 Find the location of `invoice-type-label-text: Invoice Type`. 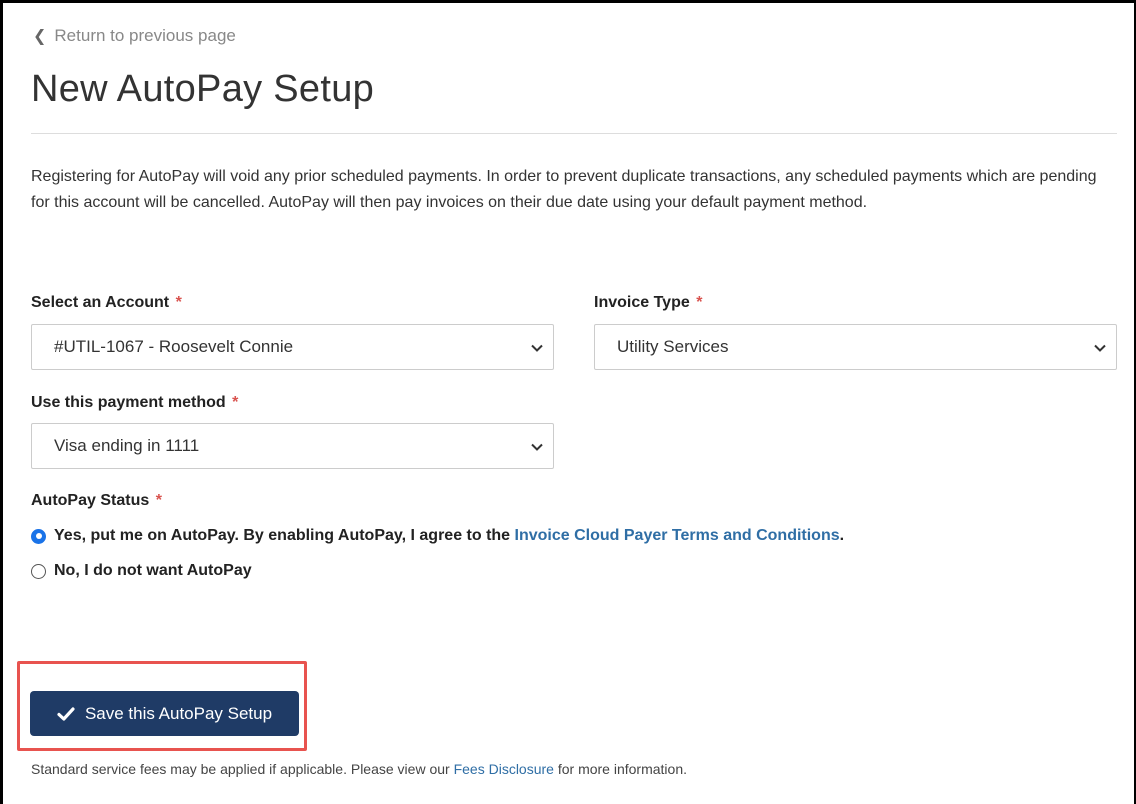

invoice-type-label-text: Invoice Type is located at coordinates (642, 302).